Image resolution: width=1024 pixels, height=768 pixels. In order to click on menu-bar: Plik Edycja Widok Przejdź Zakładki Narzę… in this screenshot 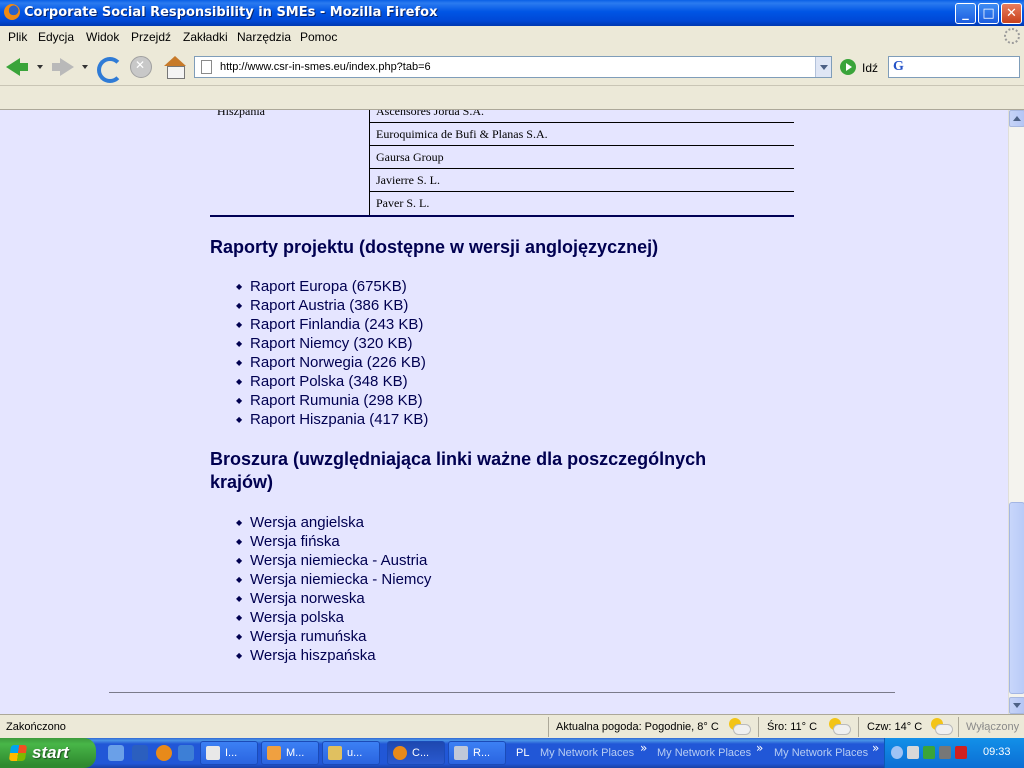, I will do `click(512, 37)`.